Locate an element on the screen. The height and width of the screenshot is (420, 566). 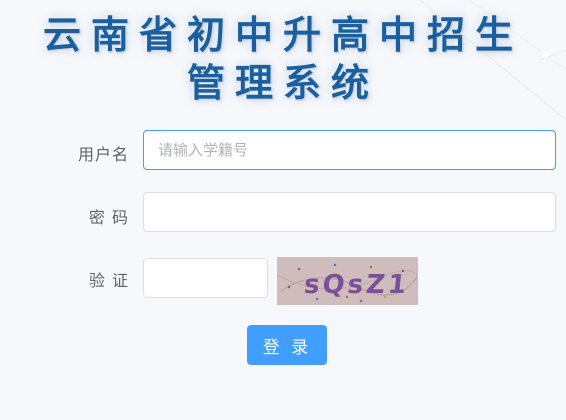
captcha-graphic: sQsZ1 is located at coordinates (348, 281).